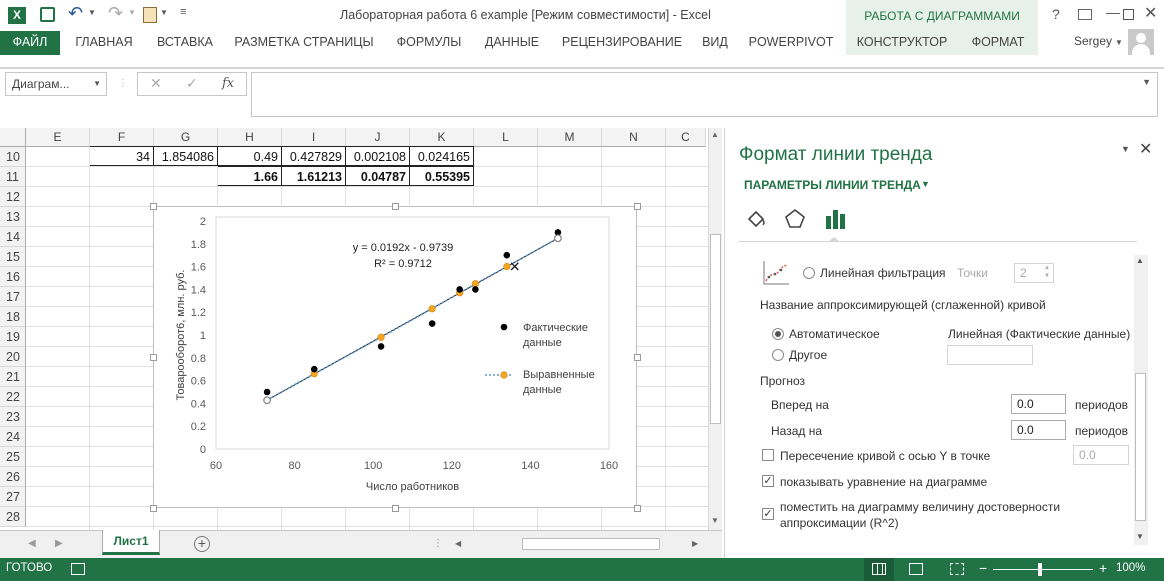 Image resolution: width=1164 pixels, height=581 pixels. What do you see at coordinates (192, 83) in the screenshot?
I see `enter-icon: ✓` at bounding box center [192, 83].